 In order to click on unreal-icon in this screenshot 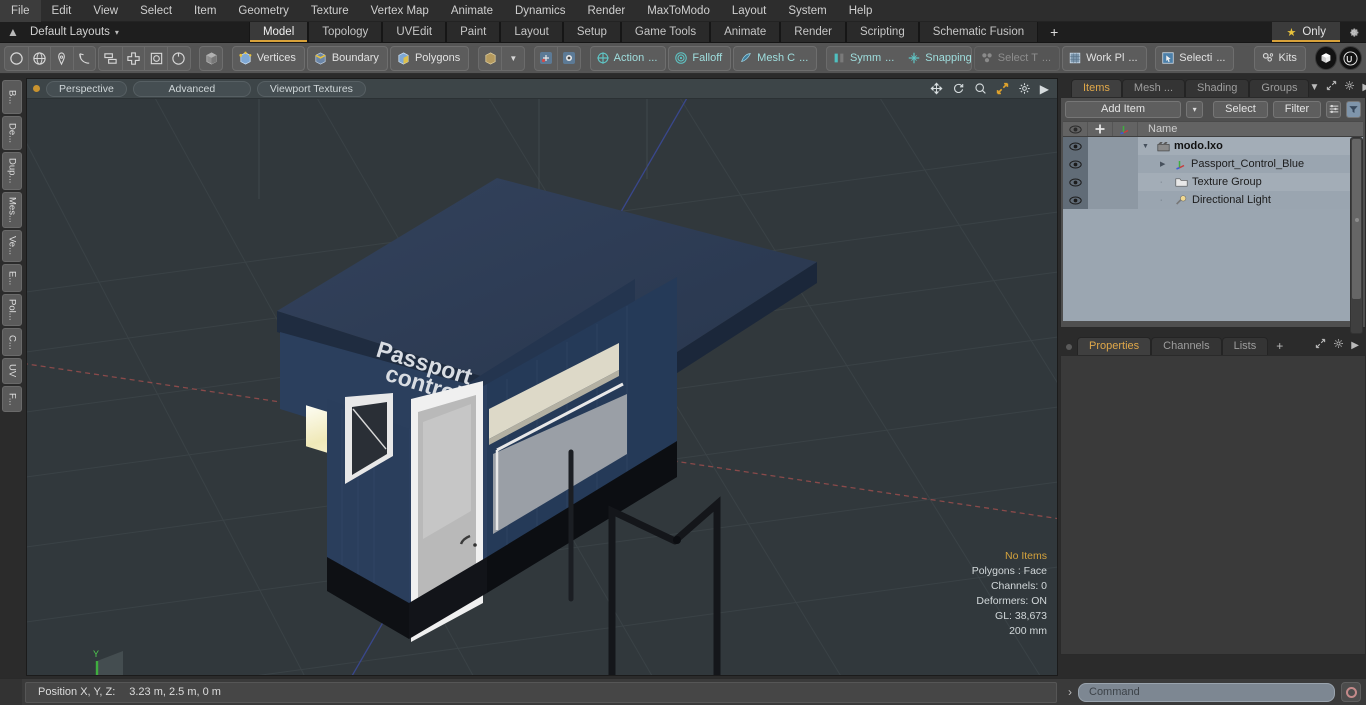, I will do `click(1350, 58)`.